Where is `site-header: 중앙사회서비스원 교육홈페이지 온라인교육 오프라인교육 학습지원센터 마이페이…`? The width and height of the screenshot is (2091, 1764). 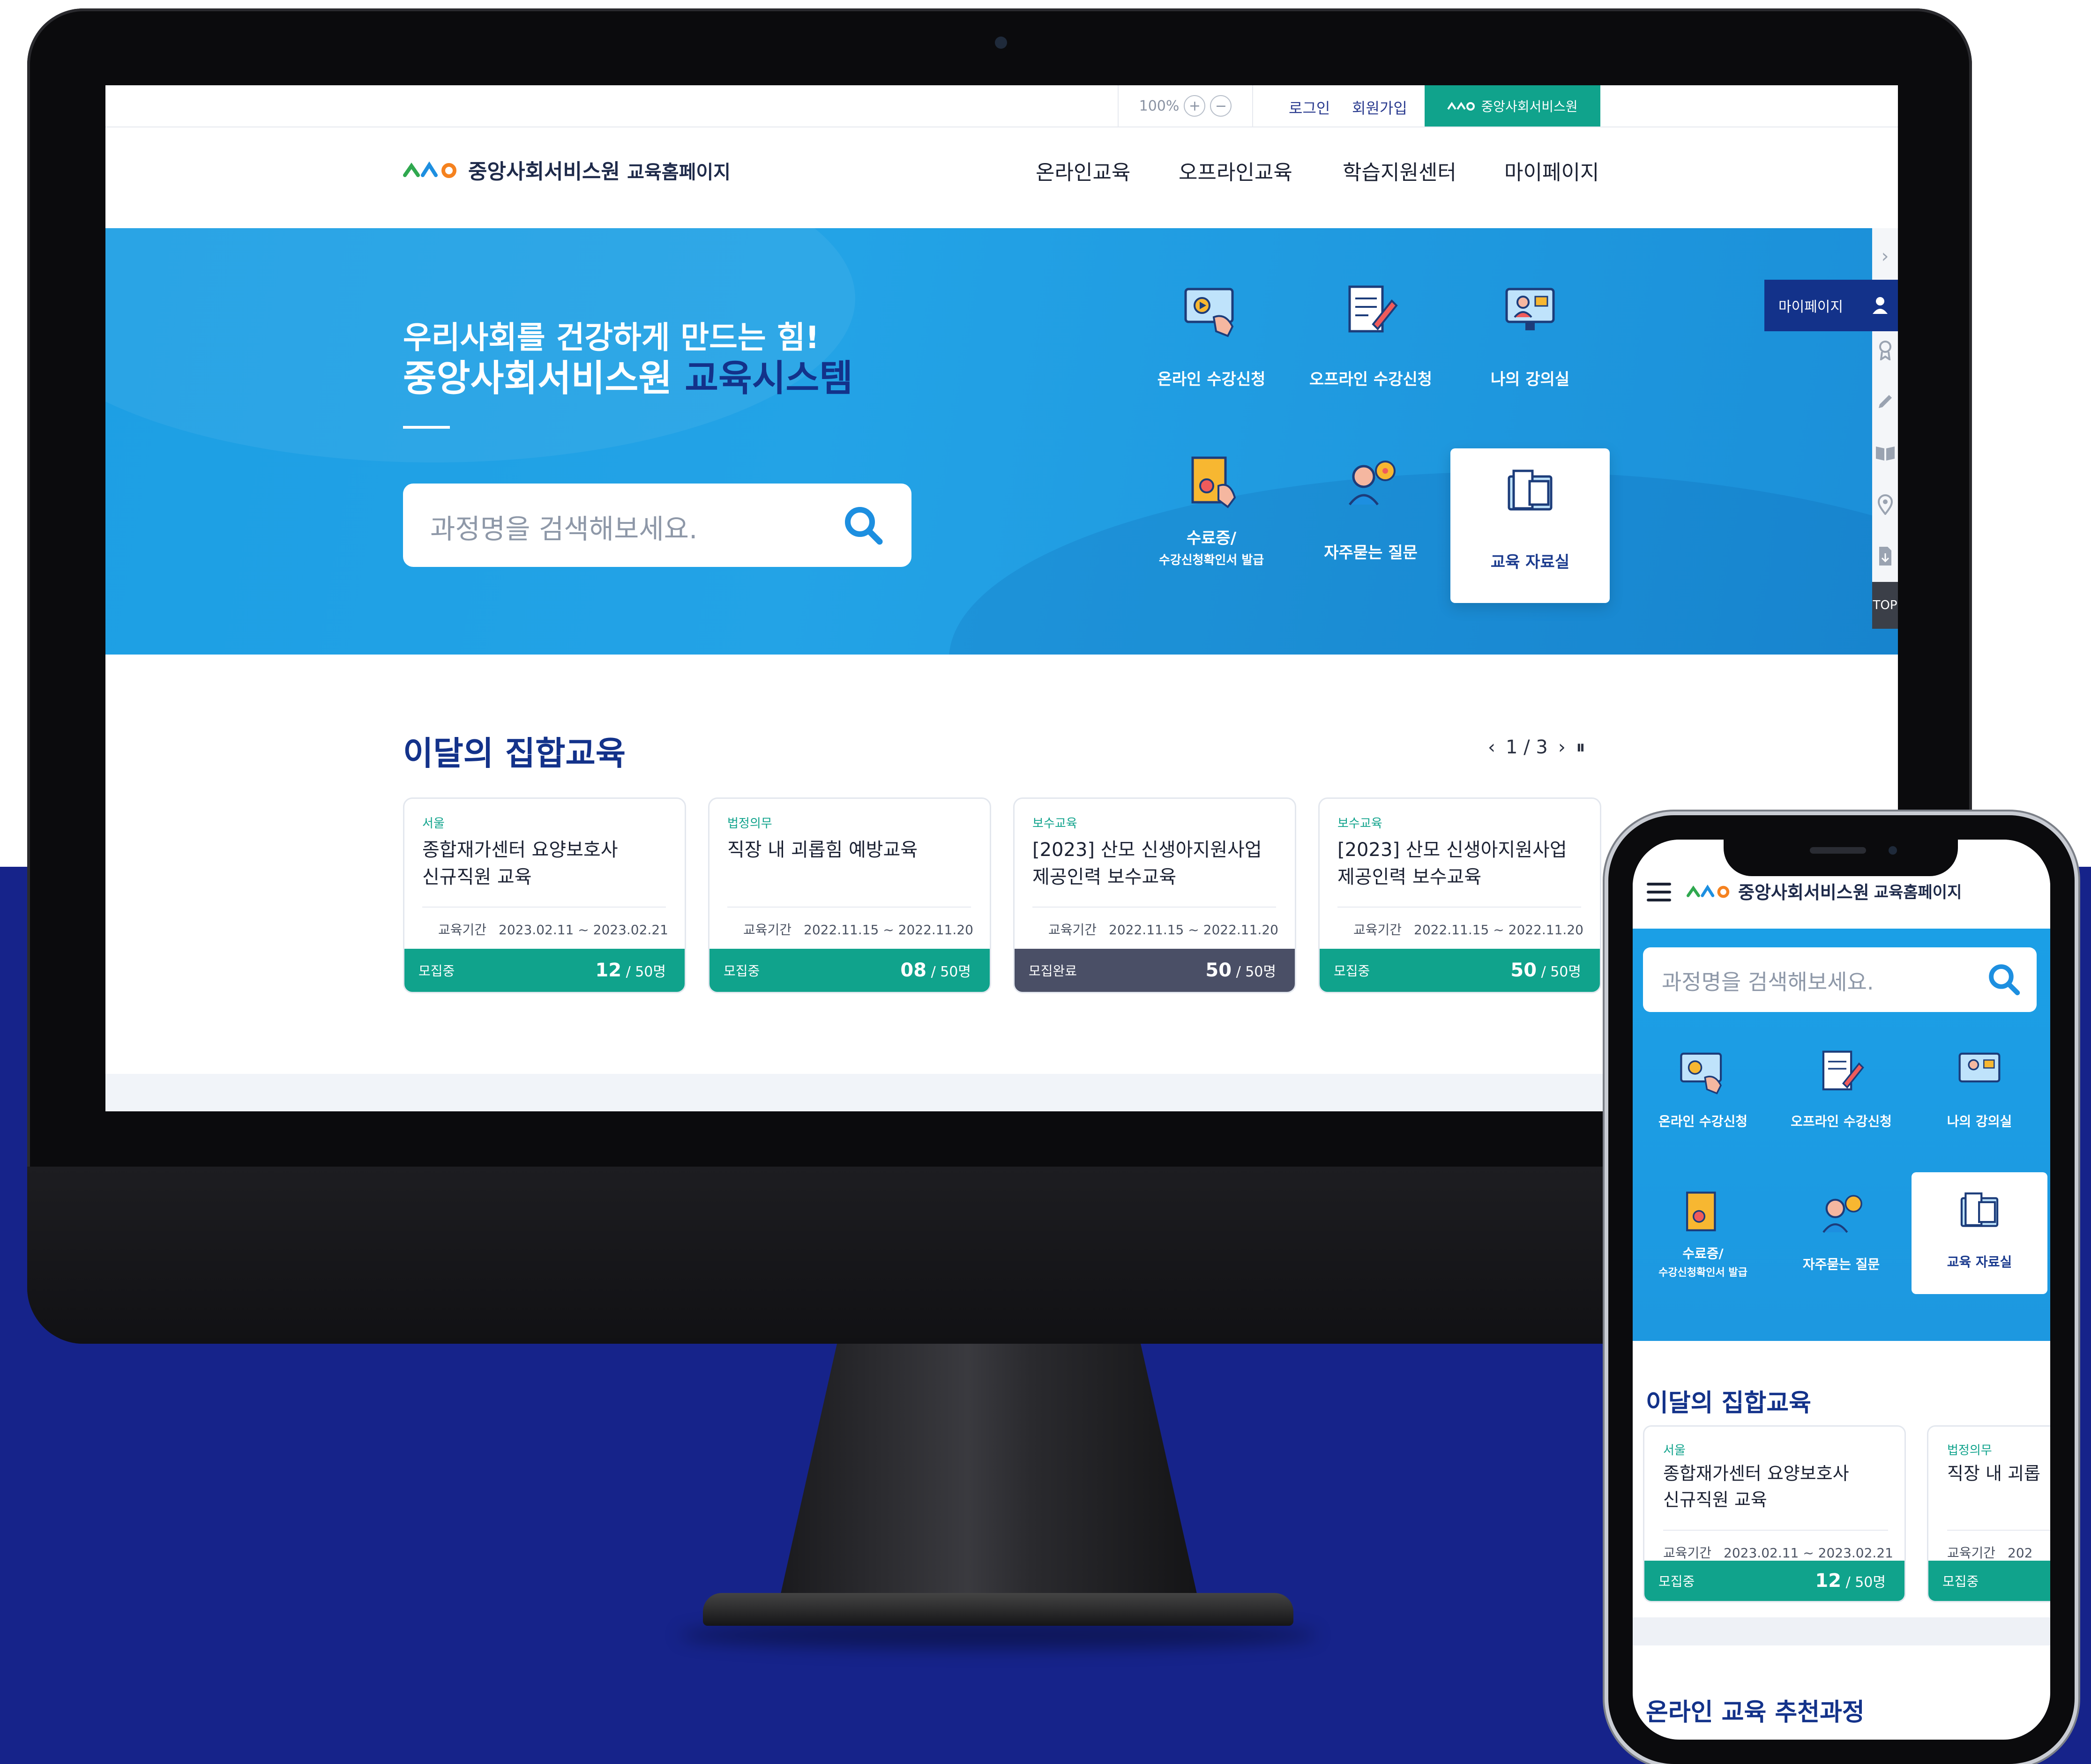
site-header: 중앙사회서비스원 교육홈페이지 온라인교육 오프라인교육 학습지원센터 마이페이… is located at coordinates (1001, 176).